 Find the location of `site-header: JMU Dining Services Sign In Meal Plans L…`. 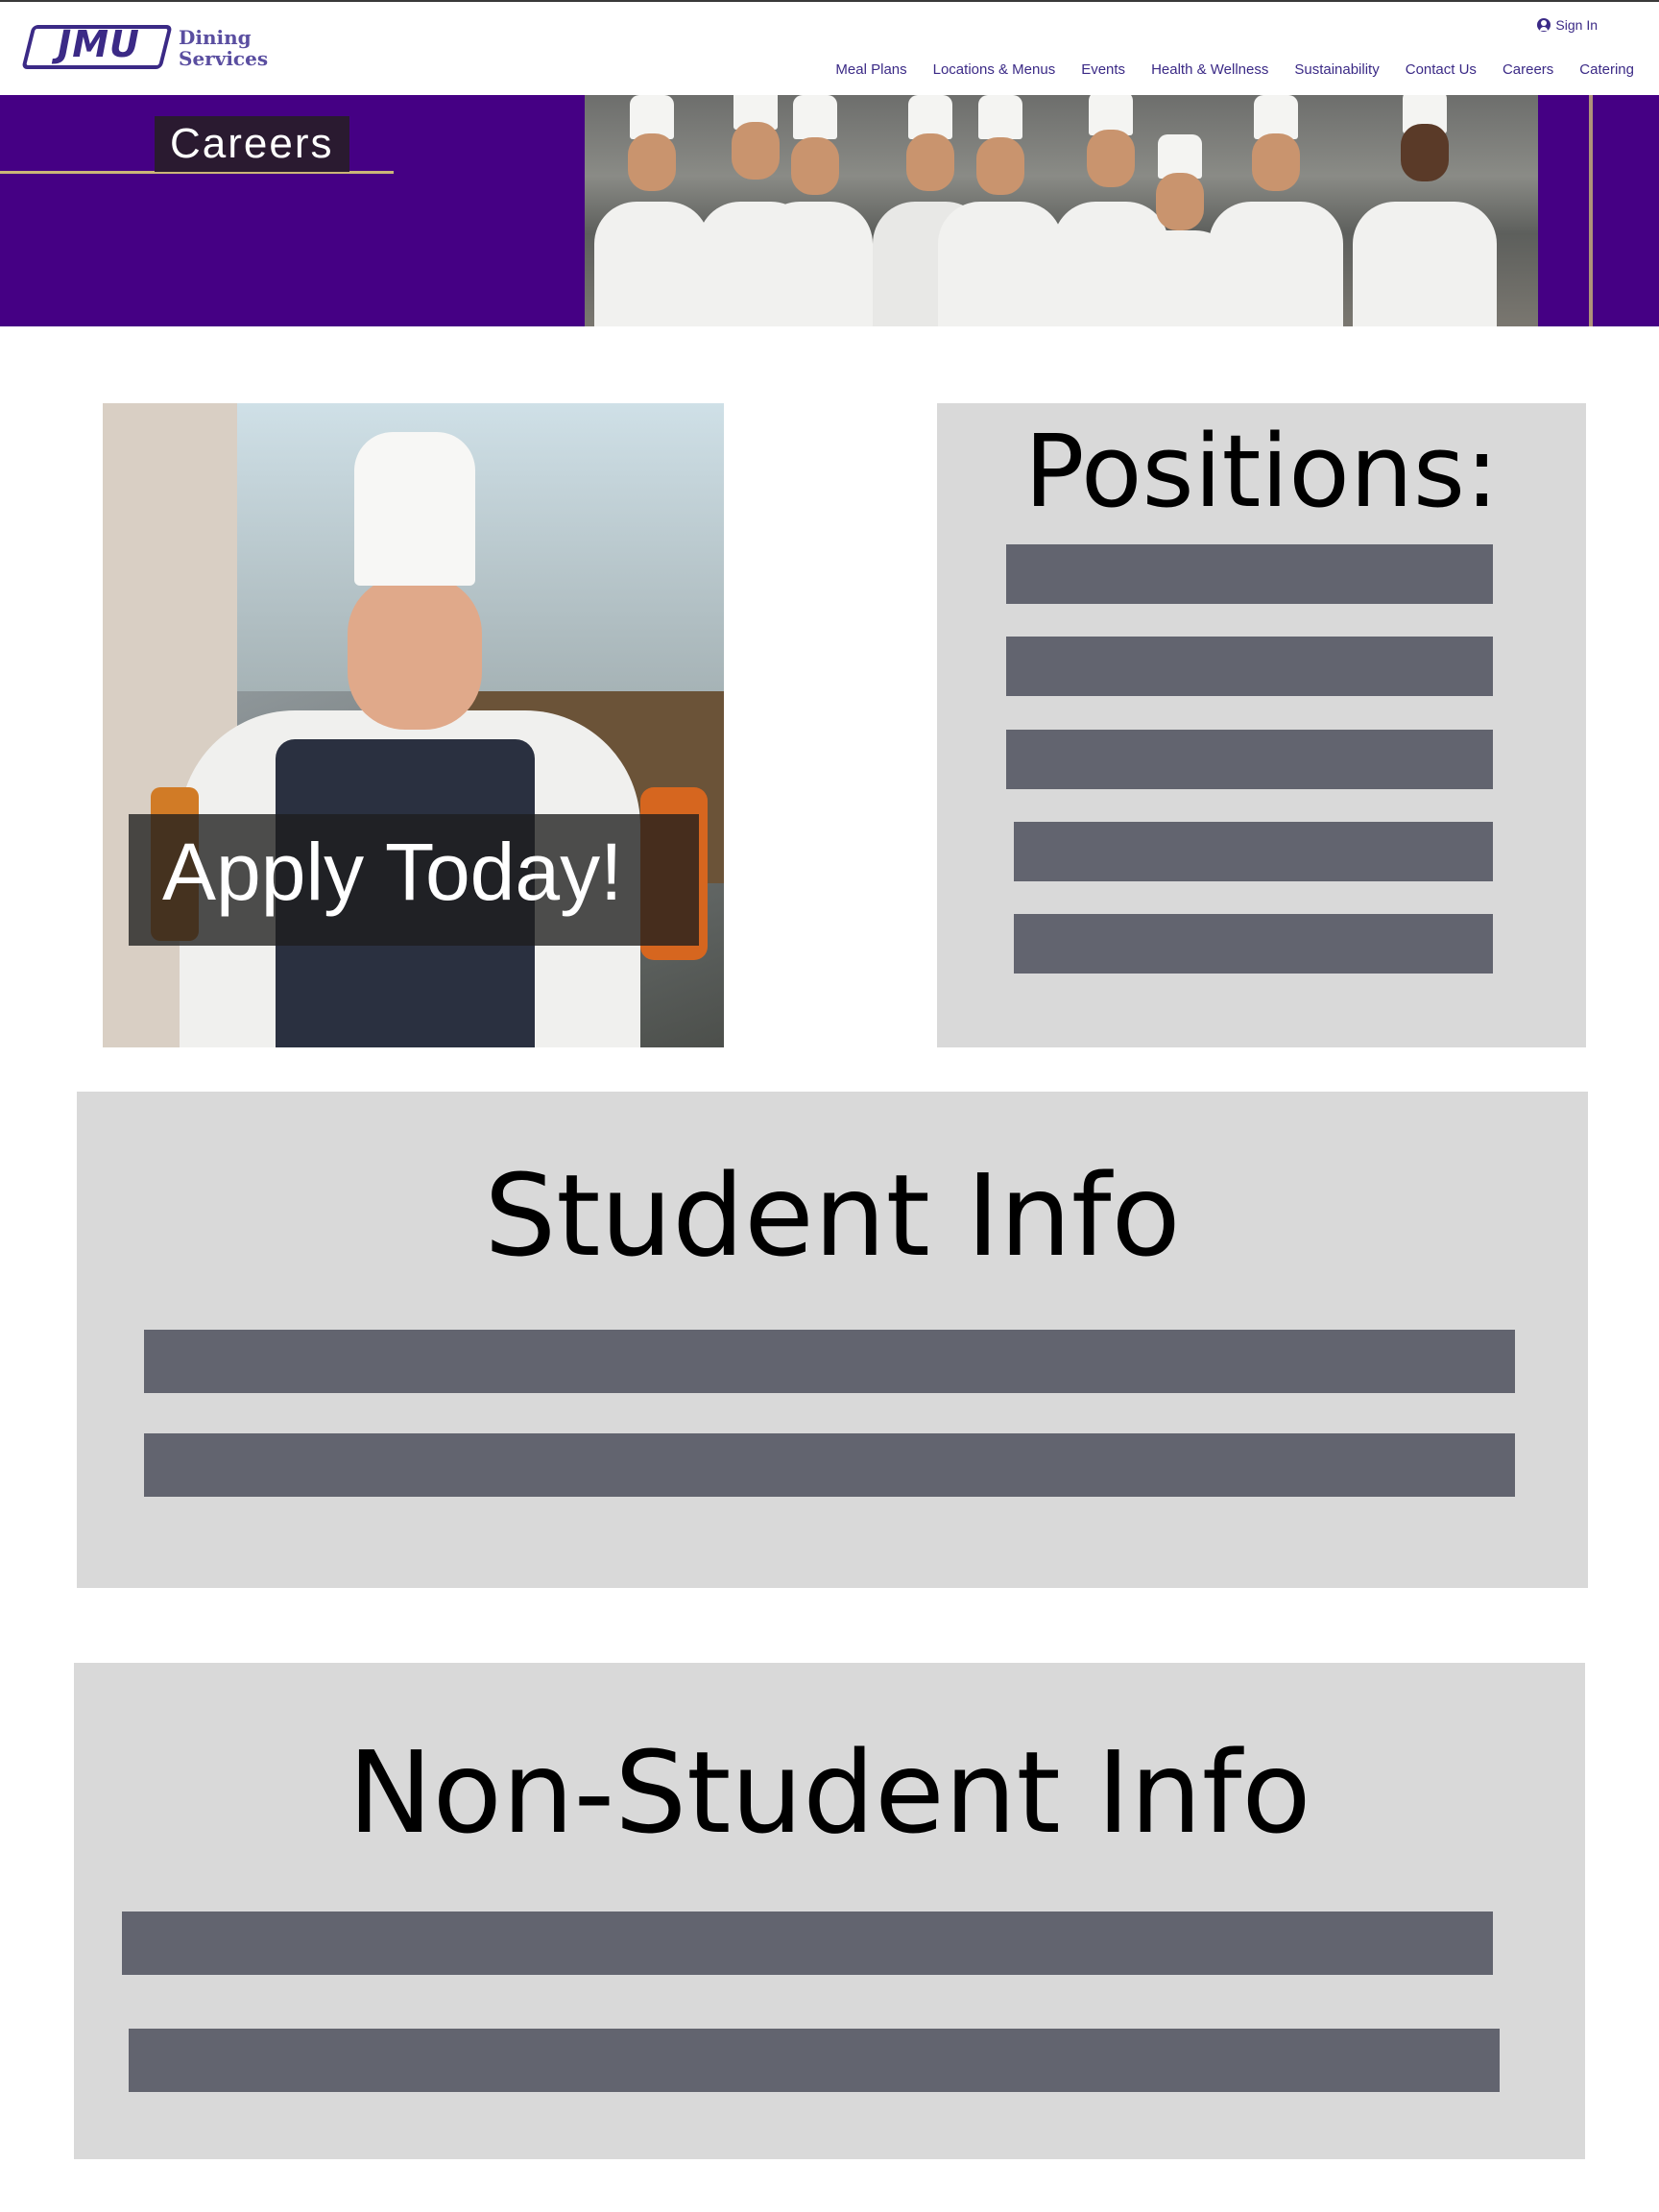

site-header: JMU Dining Services Sign In Meal Plans L… is located at coordinates (829, 48).